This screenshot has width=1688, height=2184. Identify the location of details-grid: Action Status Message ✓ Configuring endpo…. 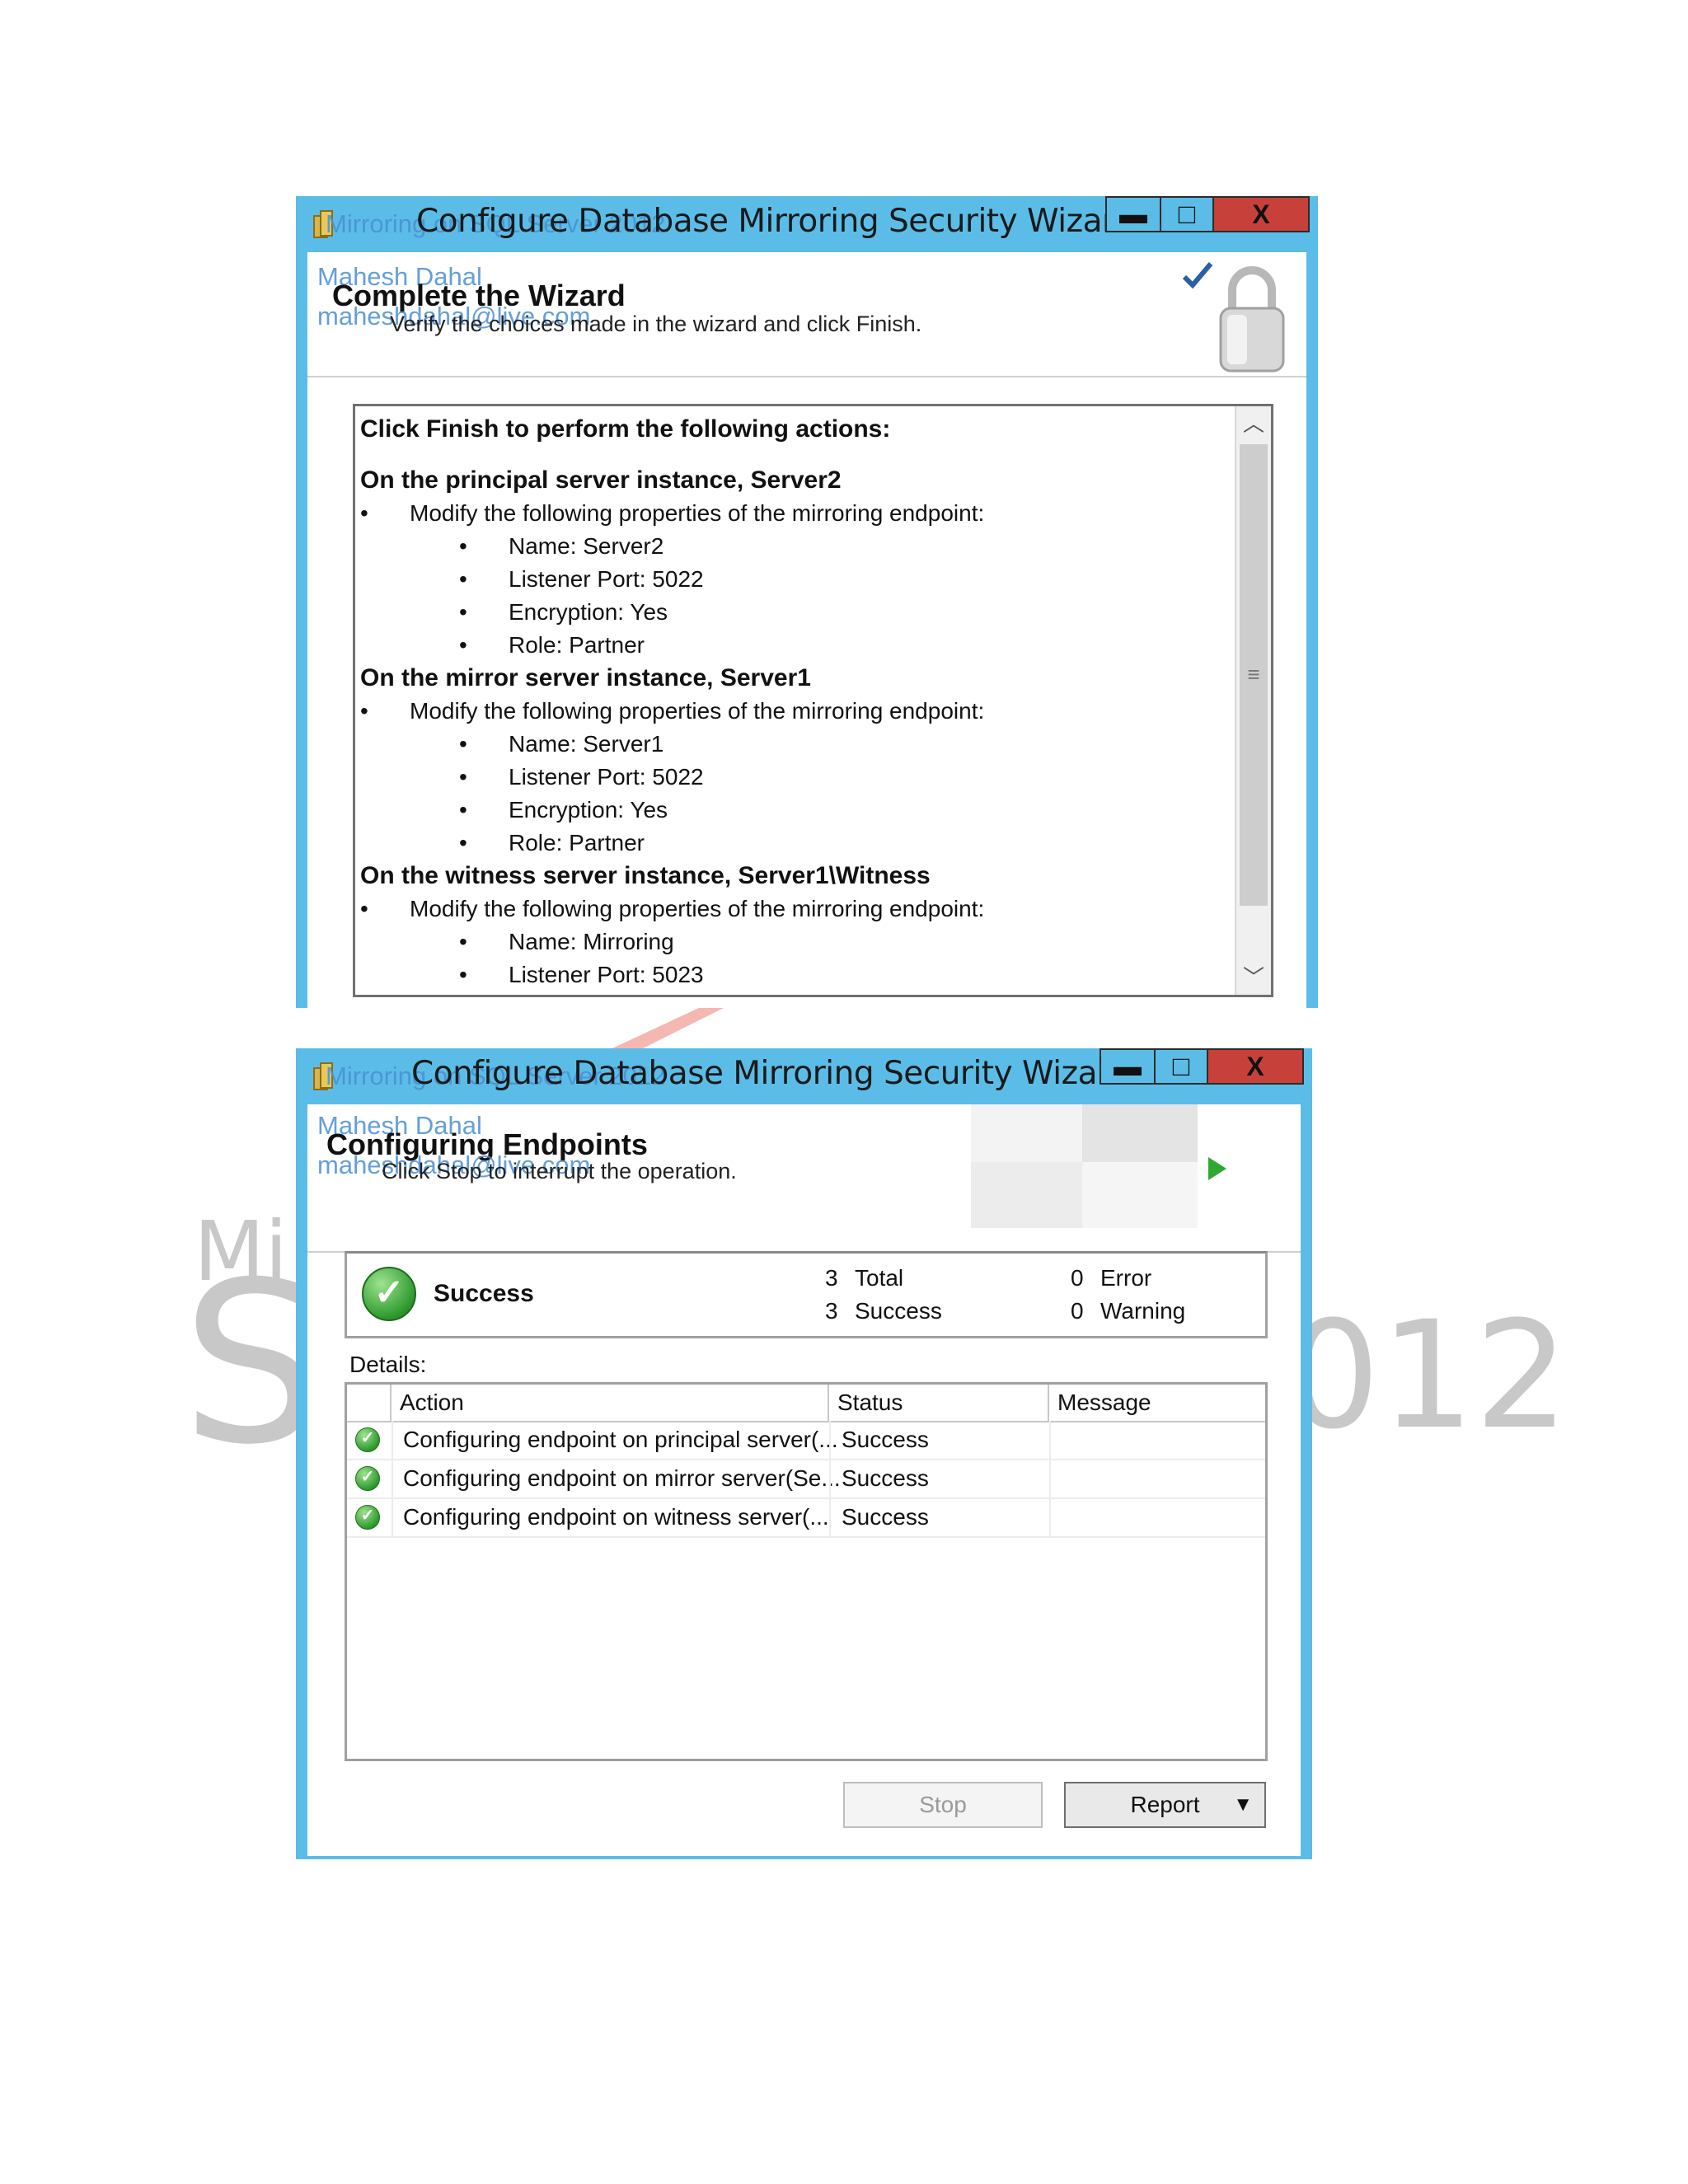
(806, 1571).